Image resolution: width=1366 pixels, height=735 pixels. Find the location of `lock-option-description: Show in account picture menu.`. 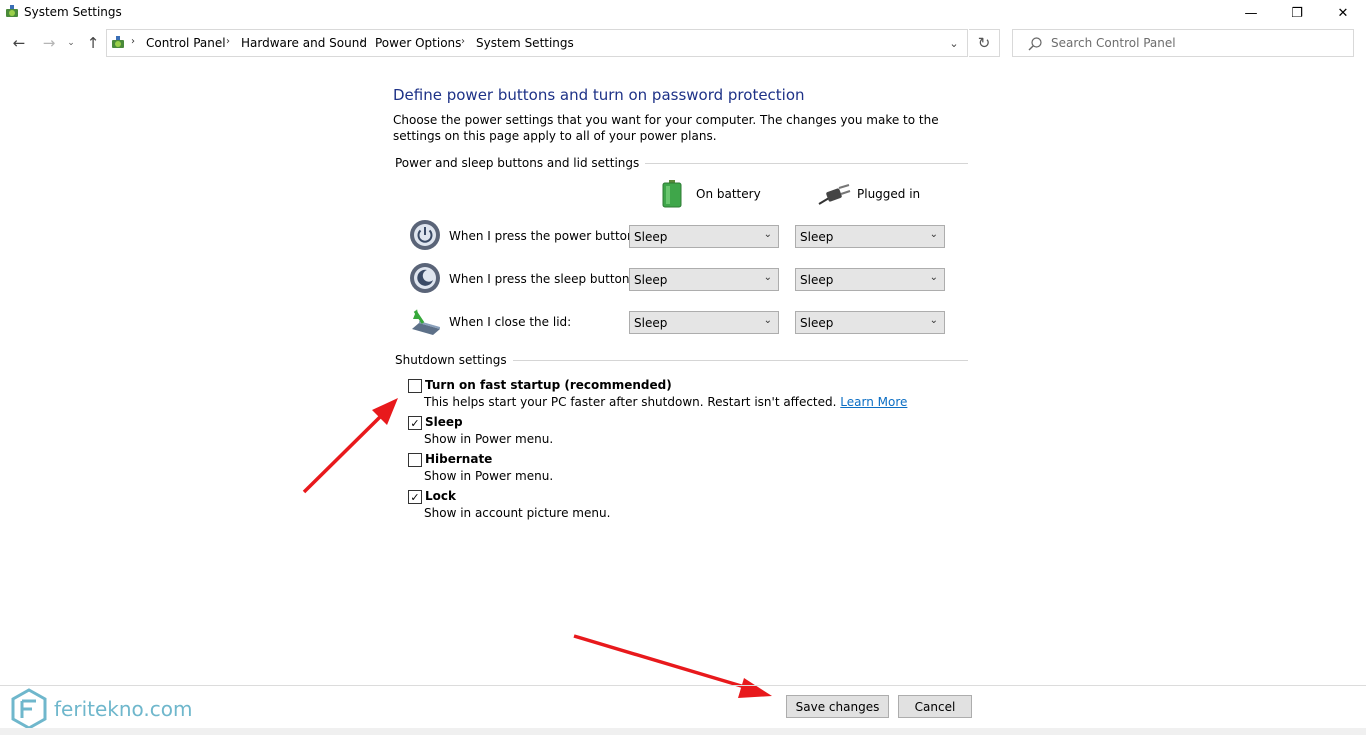

lock-option-description: Show in account picture menu. is located at coordinates (517, 513).